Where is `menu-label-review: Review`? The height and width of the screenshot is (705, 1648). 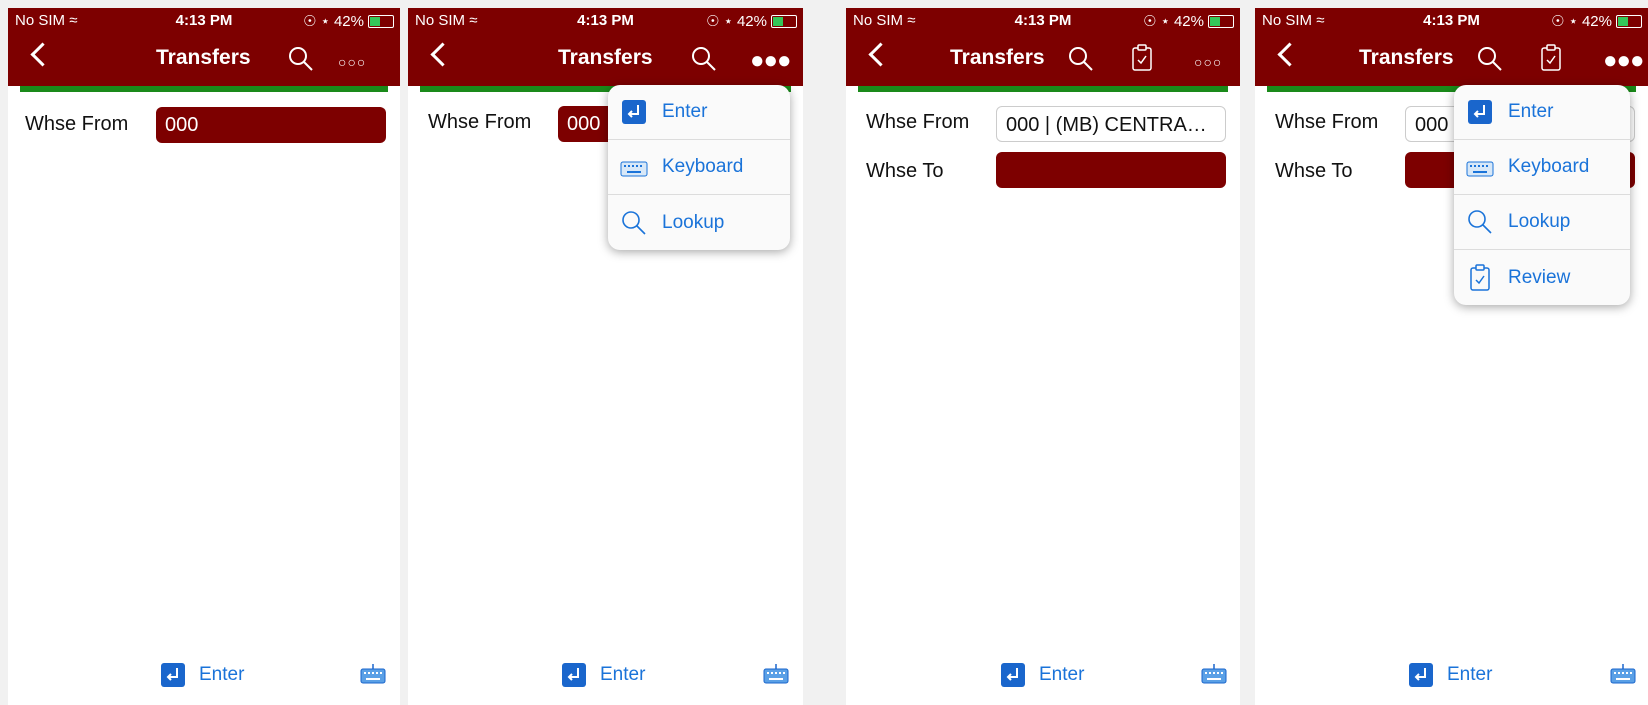
menu-label-review: Review is located at coordinates (1539, 277).